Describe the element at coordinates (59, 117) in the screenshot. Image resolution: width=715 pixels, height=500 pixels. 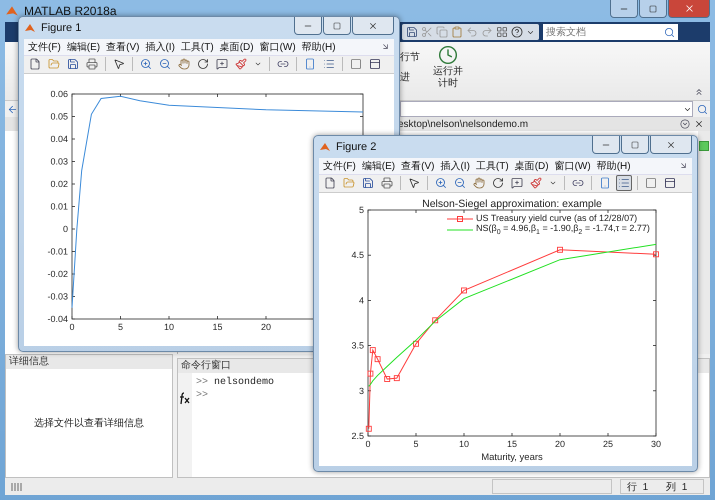
I see `tick-label: 0.05` at that location.